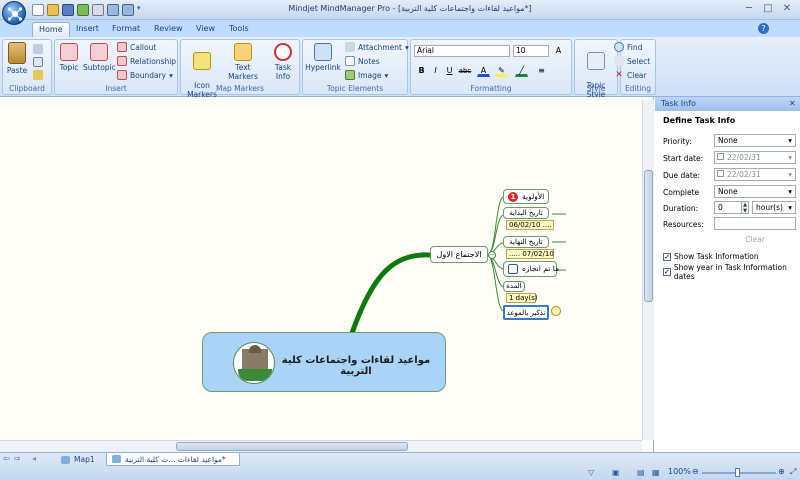  I want to click on cut-button, so click(38, 49).